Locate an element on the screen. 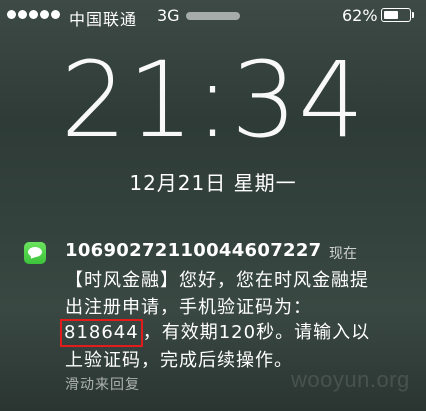 Image resolution: width=426 pixels, height=411 pixels. message-line-1: 【时风金融】您好，您在时风金融提 is located at coordinates (217, 280).